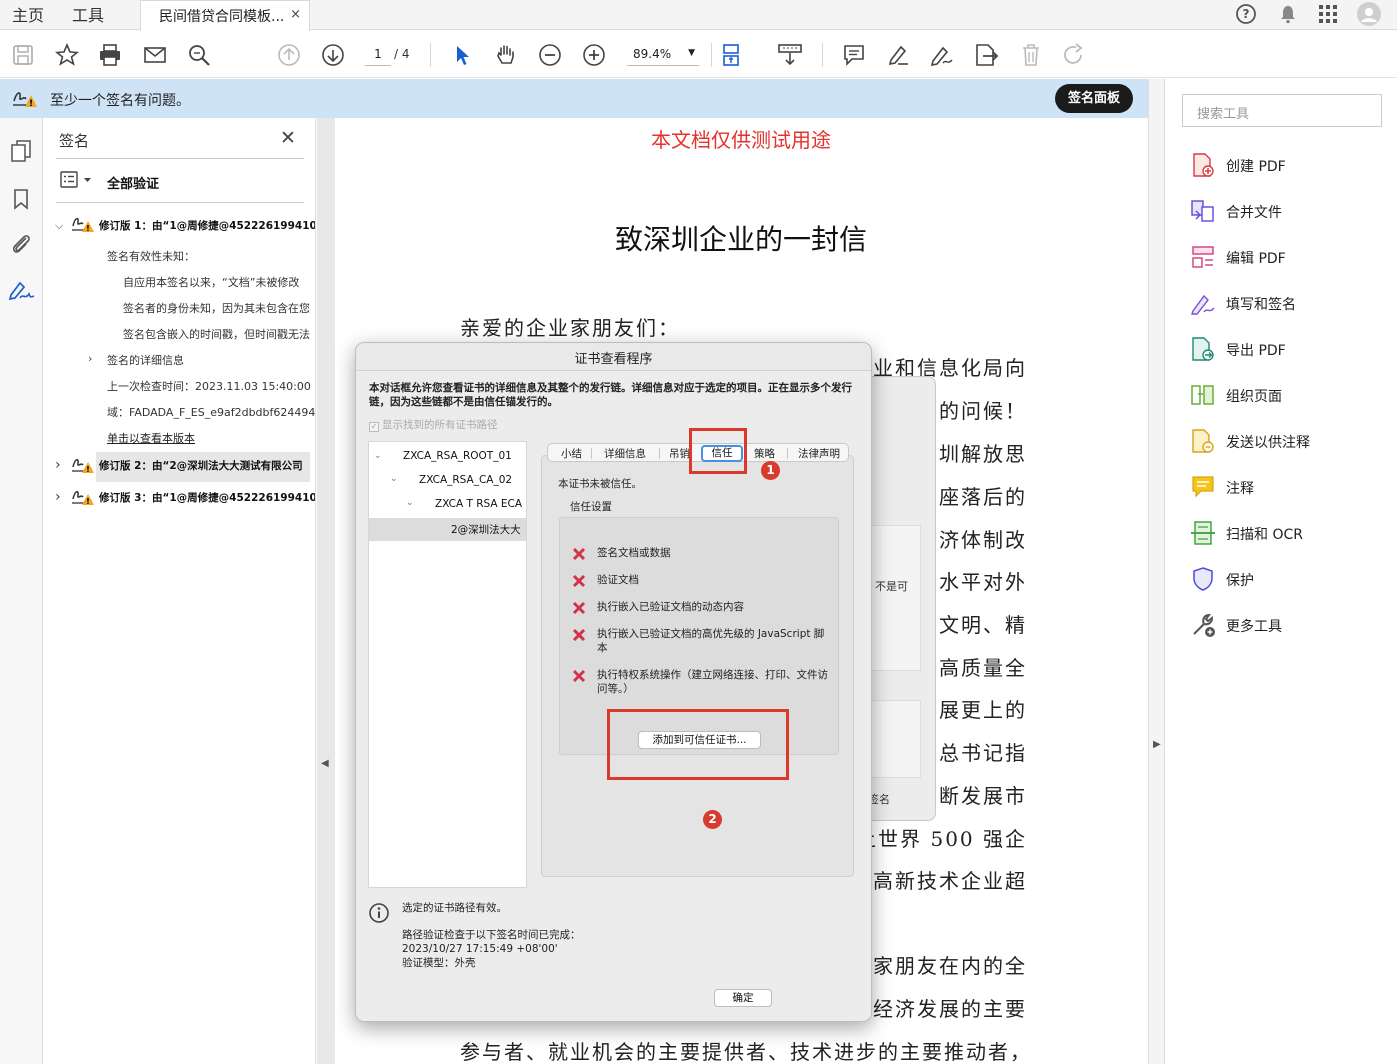 This screenshot has height=1064, width=1397. I want to click on page-thumbnails-icon, so click(21, 151).